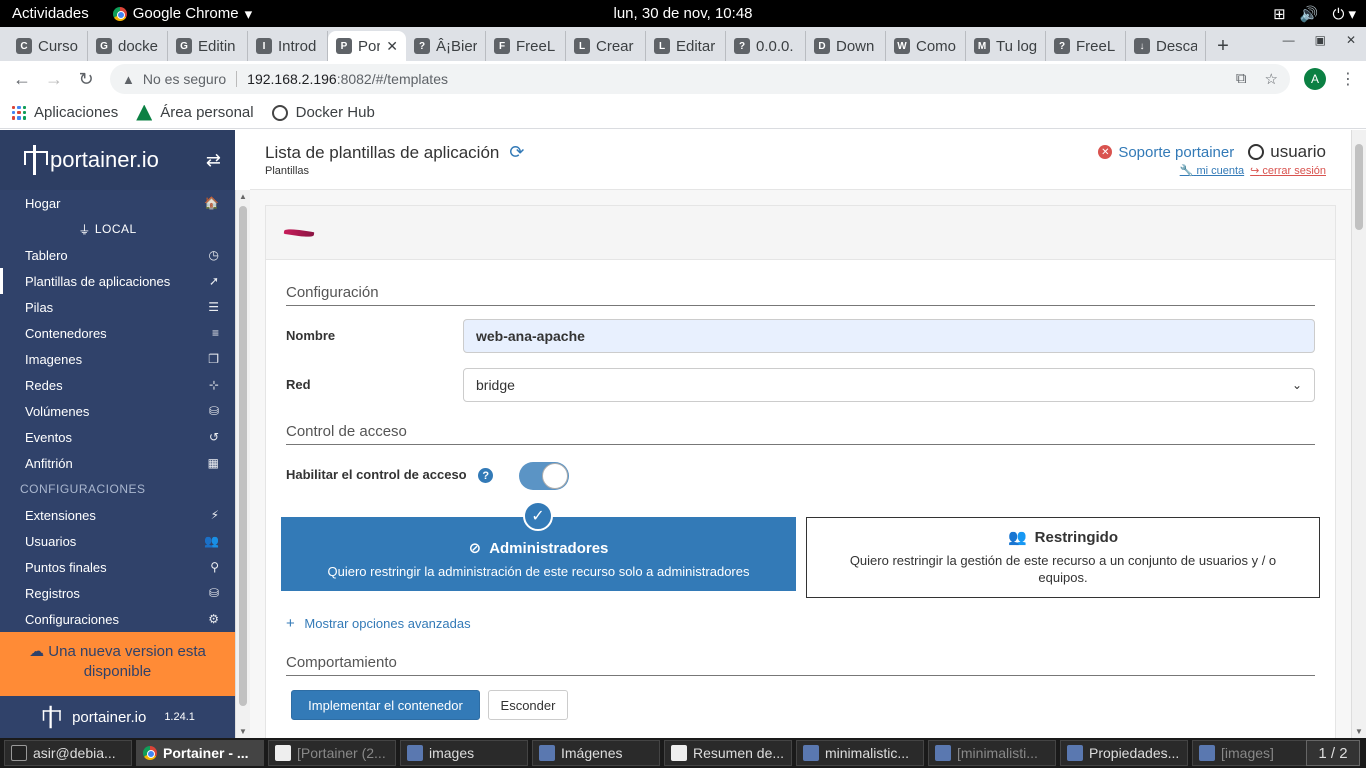 The width and height of the screenshot is (1366, 768). I want to click on sidebar-item-tablero: Tablero ◷, so click(117, 255).